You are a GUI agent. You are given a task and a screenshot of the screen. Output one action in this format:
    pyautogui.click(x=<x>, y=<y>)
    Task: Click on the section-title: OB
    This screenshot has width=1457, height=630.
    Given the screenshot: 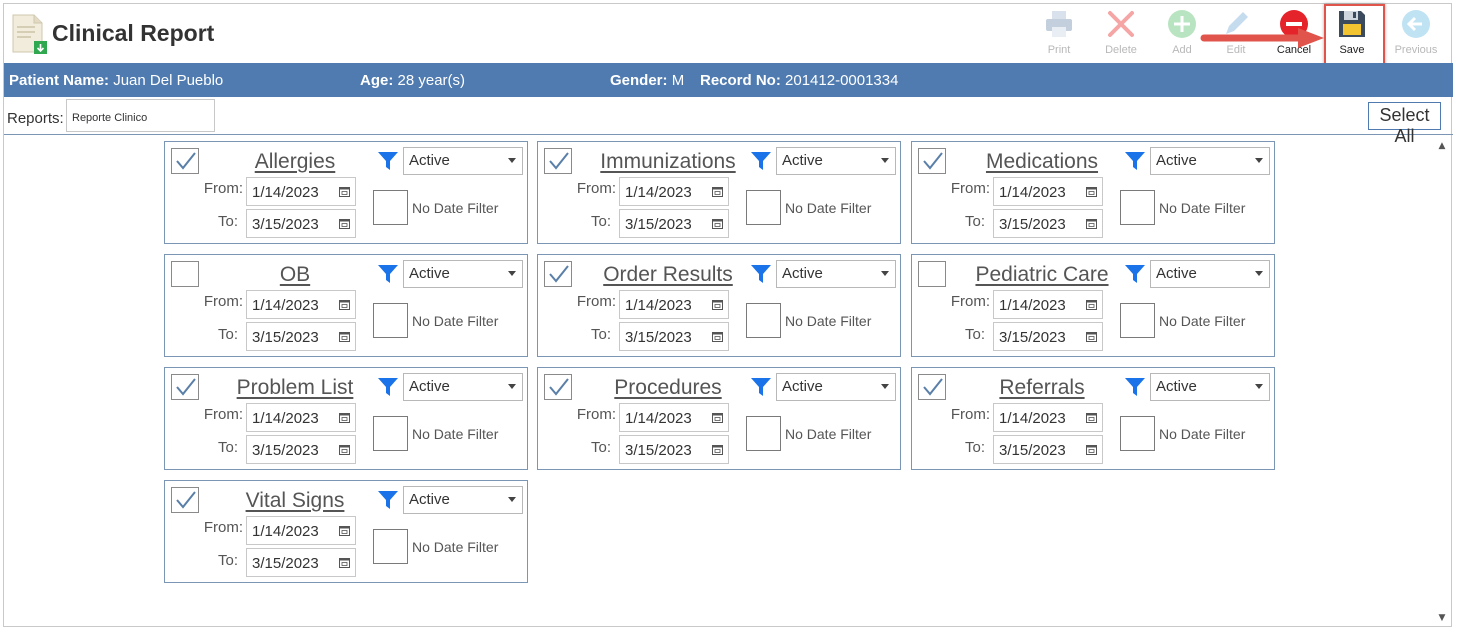 What is the action you would take?
    pyautogui.click(x=295, y=275)
    